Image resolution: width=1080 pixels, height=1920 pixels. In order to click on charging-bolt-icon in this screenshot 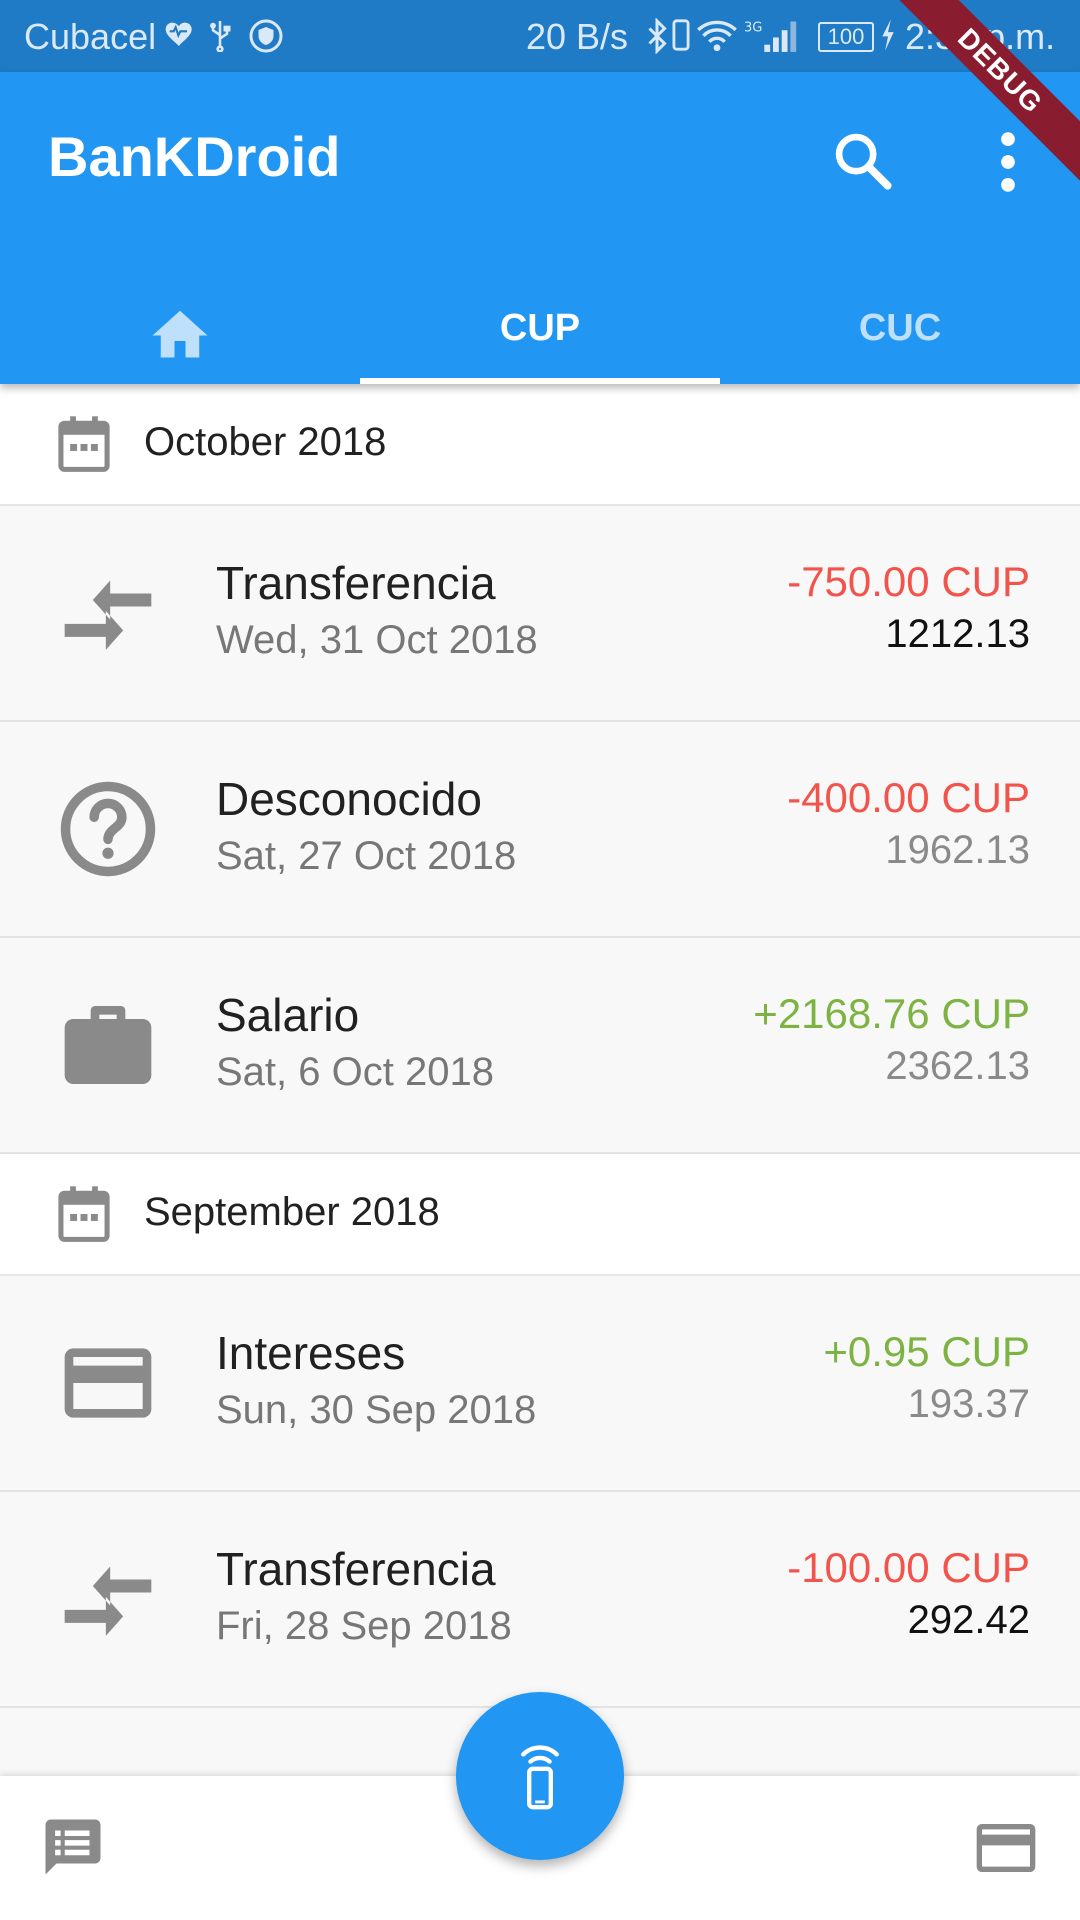, I will do `click(888, 35)`.